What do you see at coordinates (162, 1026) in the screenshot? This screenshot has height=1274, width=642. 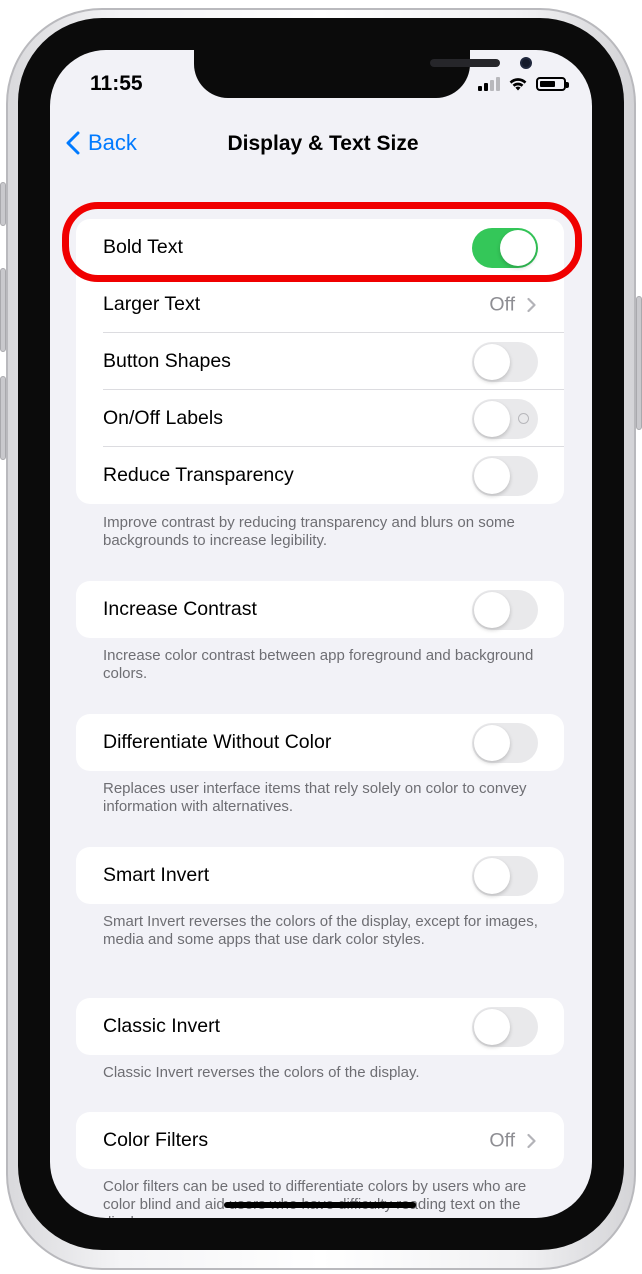 I see `classic-invert-label: Classic Invert` at bounding box center [162, 1026].